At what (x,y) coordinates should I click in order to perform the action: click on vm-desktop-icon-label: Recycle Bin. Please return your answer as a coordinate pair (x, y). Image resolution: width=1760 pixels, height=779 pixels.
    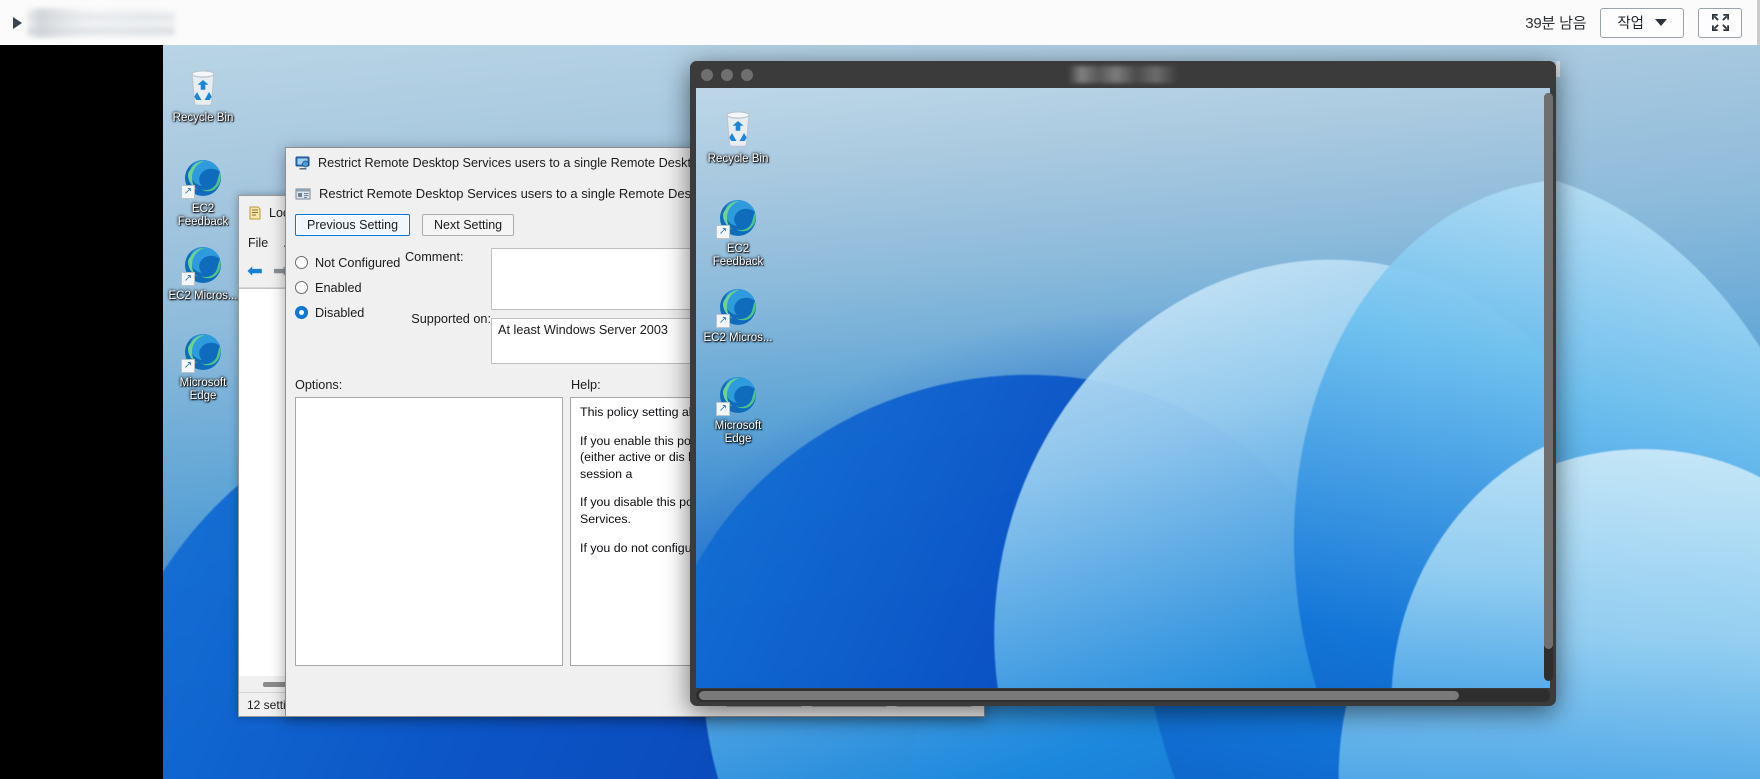
    Looking at the image, I should click on (738, 159).